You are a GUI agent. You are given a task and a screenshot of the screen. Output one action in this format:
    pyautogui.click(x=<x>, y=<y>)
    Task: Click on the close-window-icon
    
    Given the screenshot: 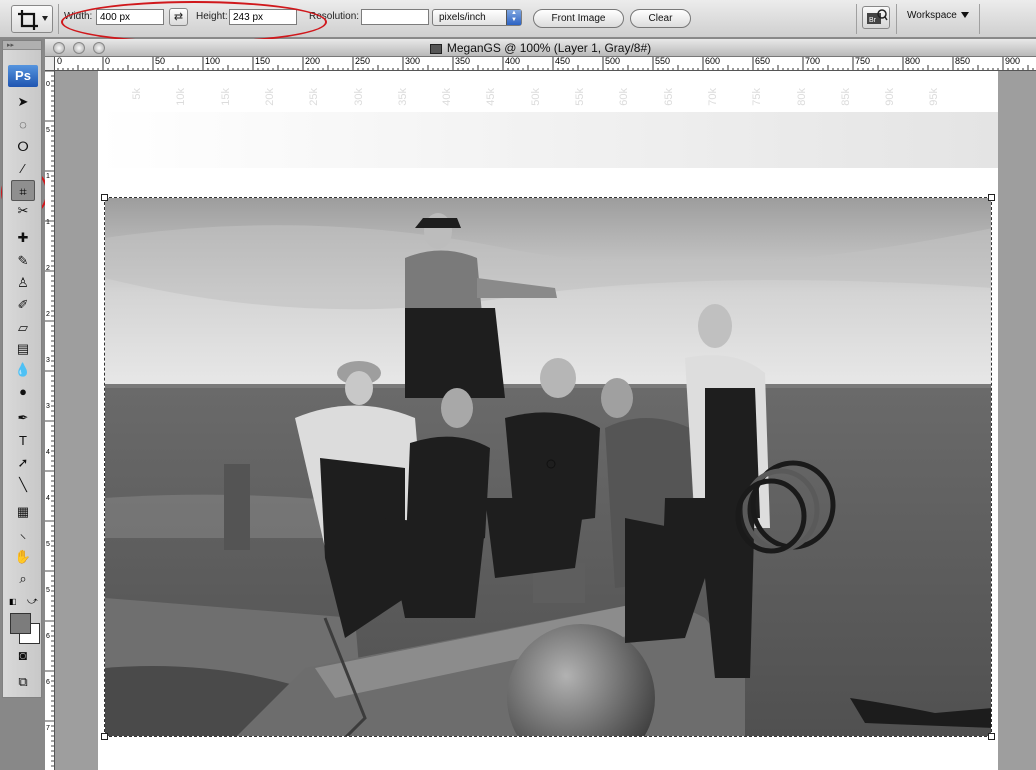 What is the action you would take?
    pyautogui.click(x=59, y=48)
    